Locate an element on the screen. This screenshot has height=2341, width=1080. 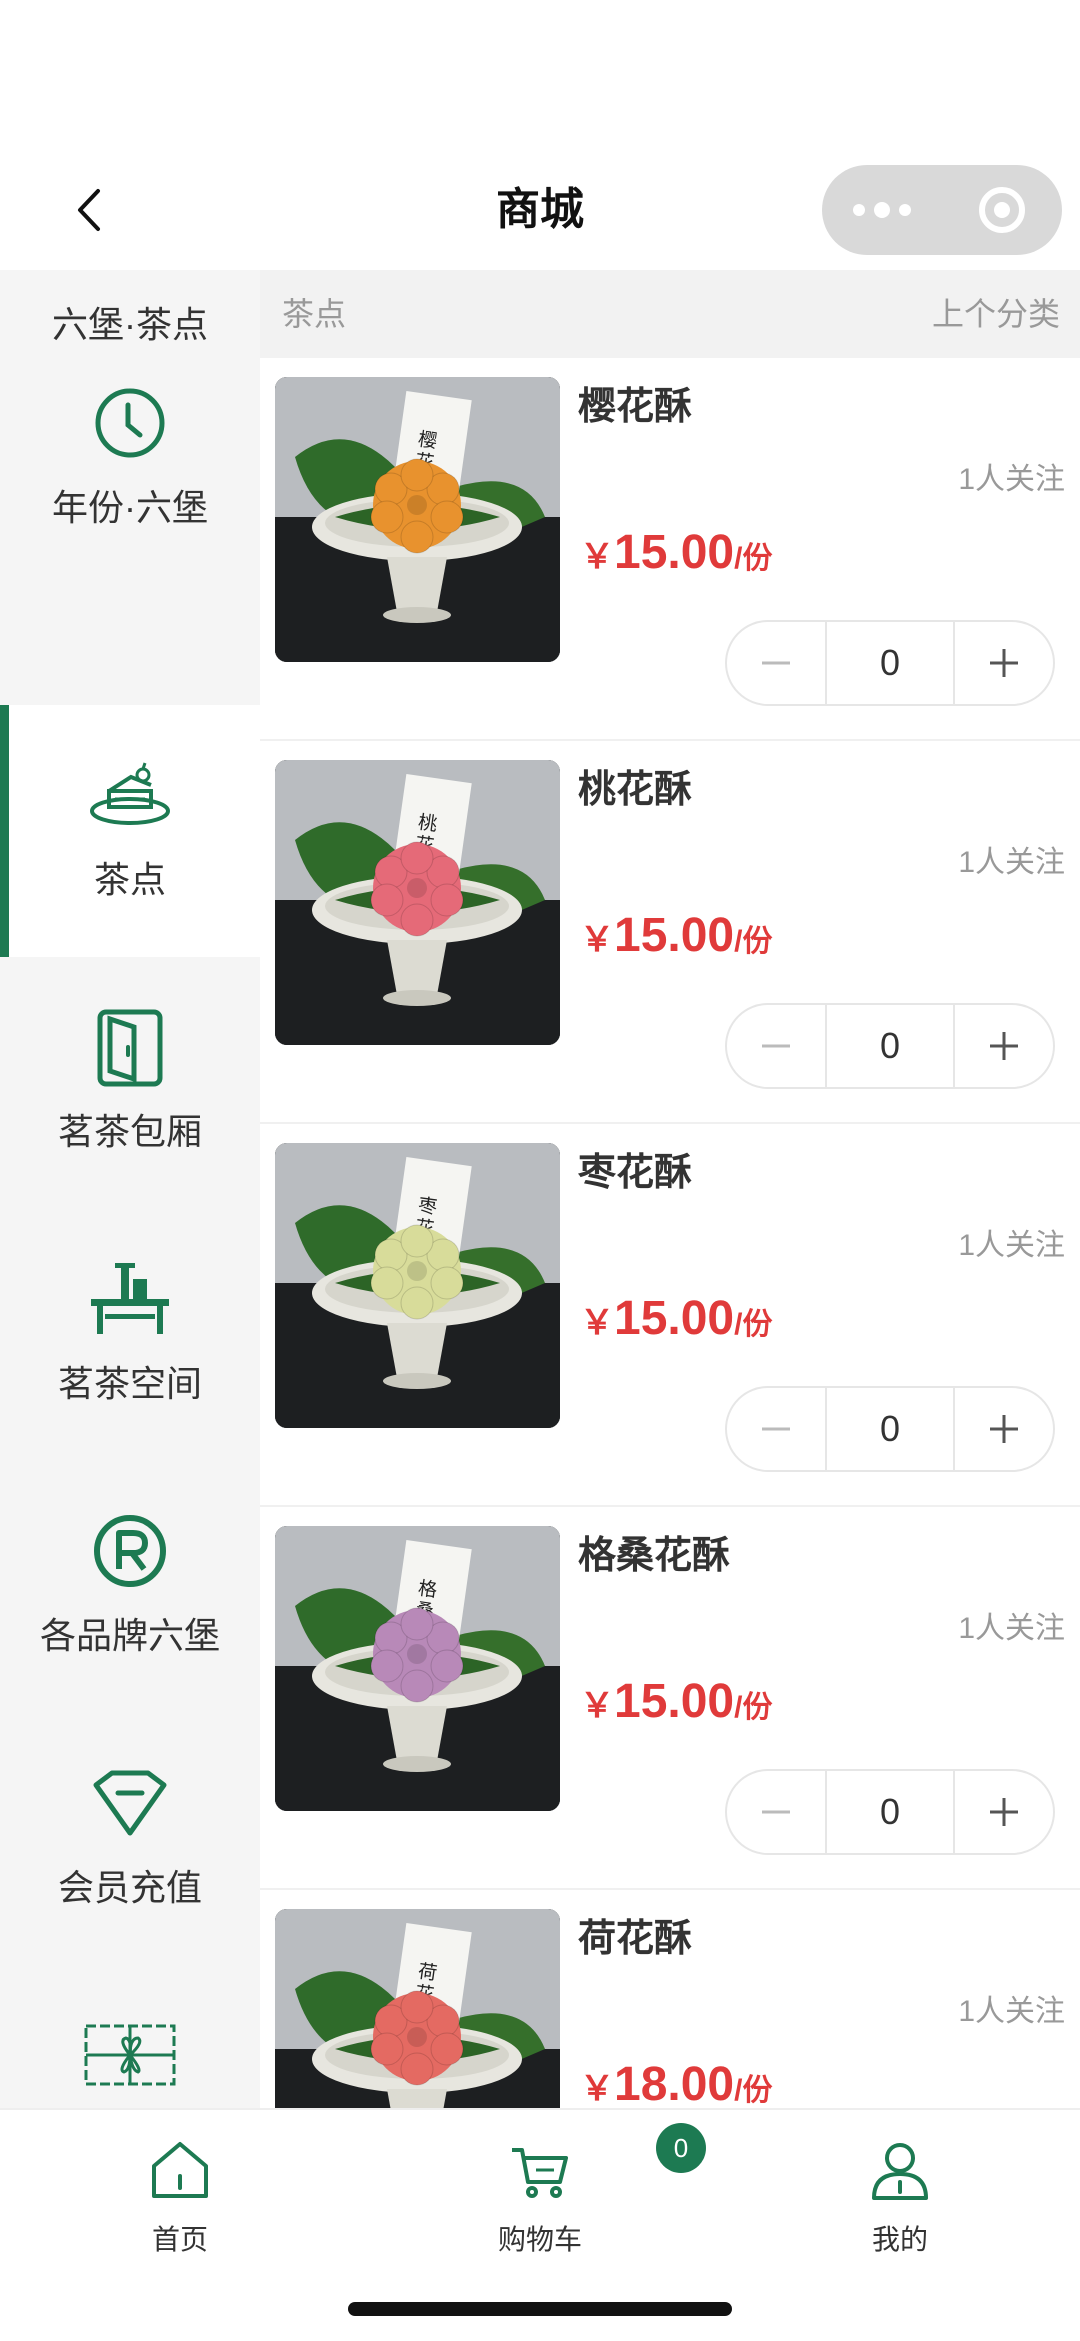
more-button is located at coordinates (882, 210).